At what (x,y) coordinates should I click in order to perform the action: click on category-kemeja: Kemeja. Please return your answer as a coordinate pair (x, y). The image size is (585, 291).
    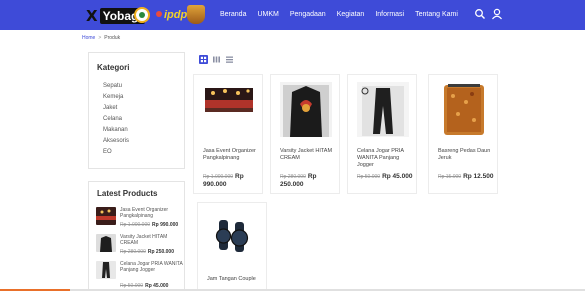
    Looking at the image, I should click on (116, 97).